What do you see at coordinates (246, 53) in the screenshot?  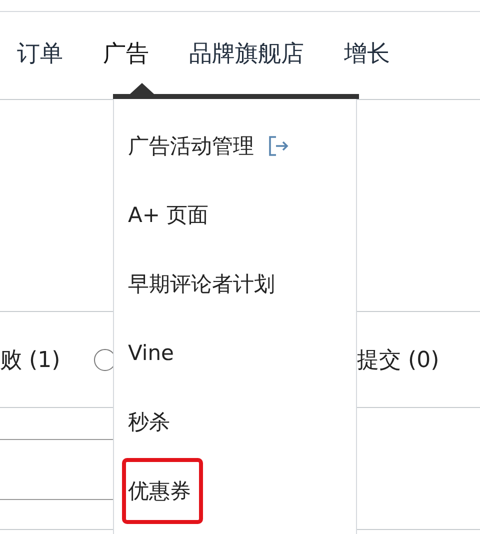 I see `nav-tab: 品牌旗舰店` at bounding box center [246, 53].